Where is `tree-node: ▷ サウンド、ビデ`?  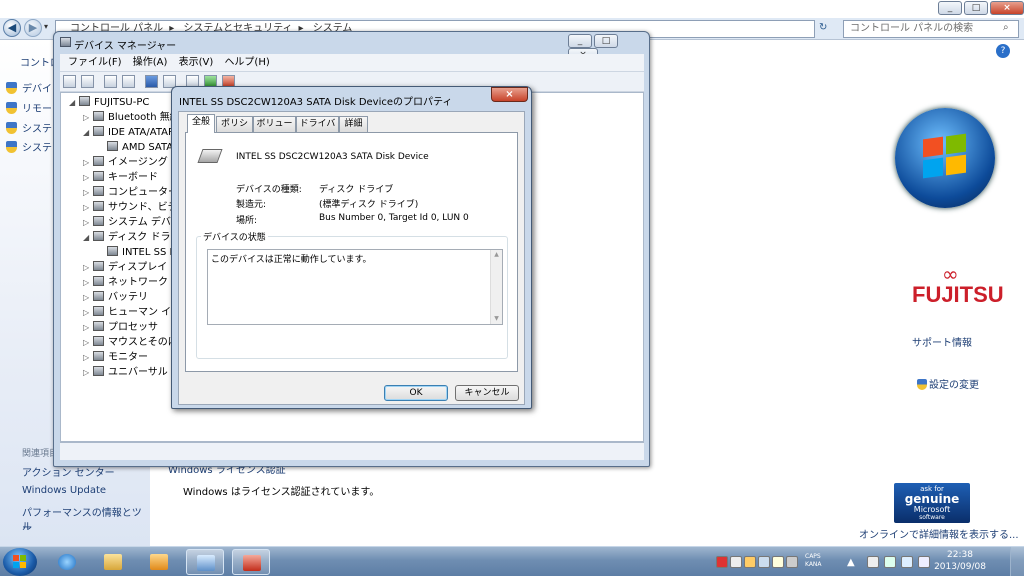
tree-node: ▷ サウンド、ビデ is located at coordinates (130, 208).